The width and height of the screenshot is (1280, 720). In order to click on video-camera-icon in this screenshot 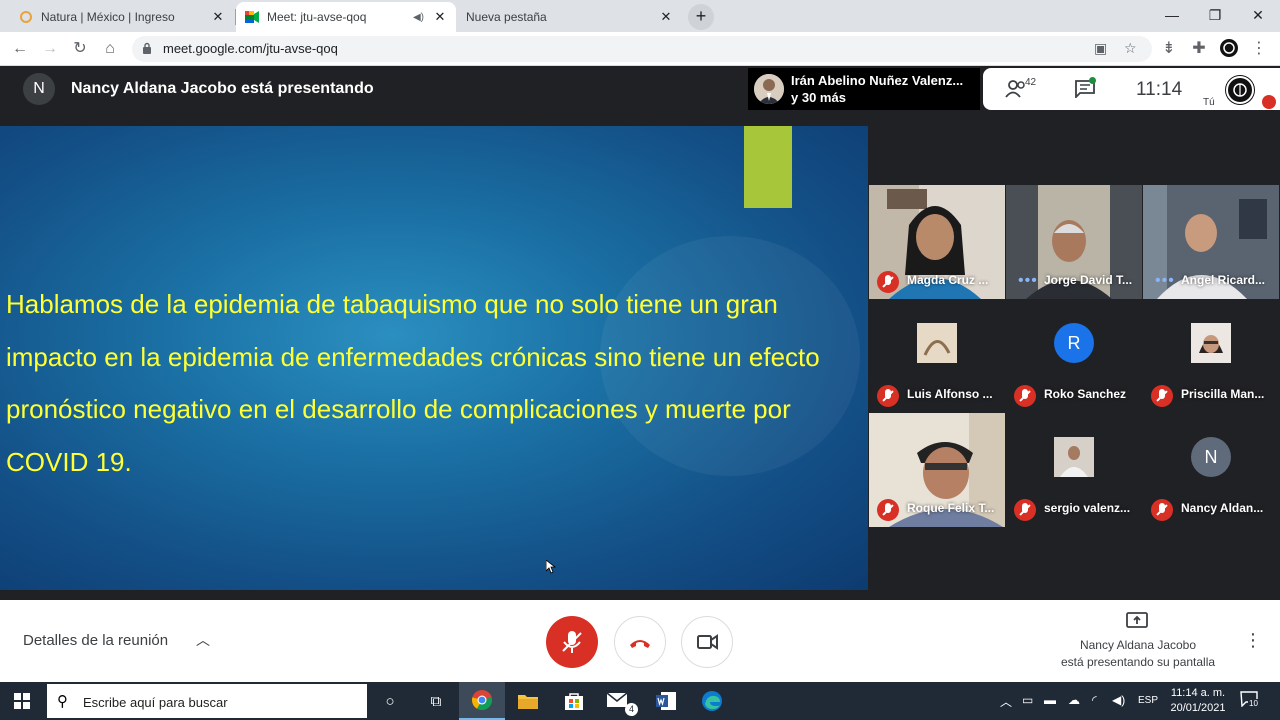, I will do `click(707, 642)`.